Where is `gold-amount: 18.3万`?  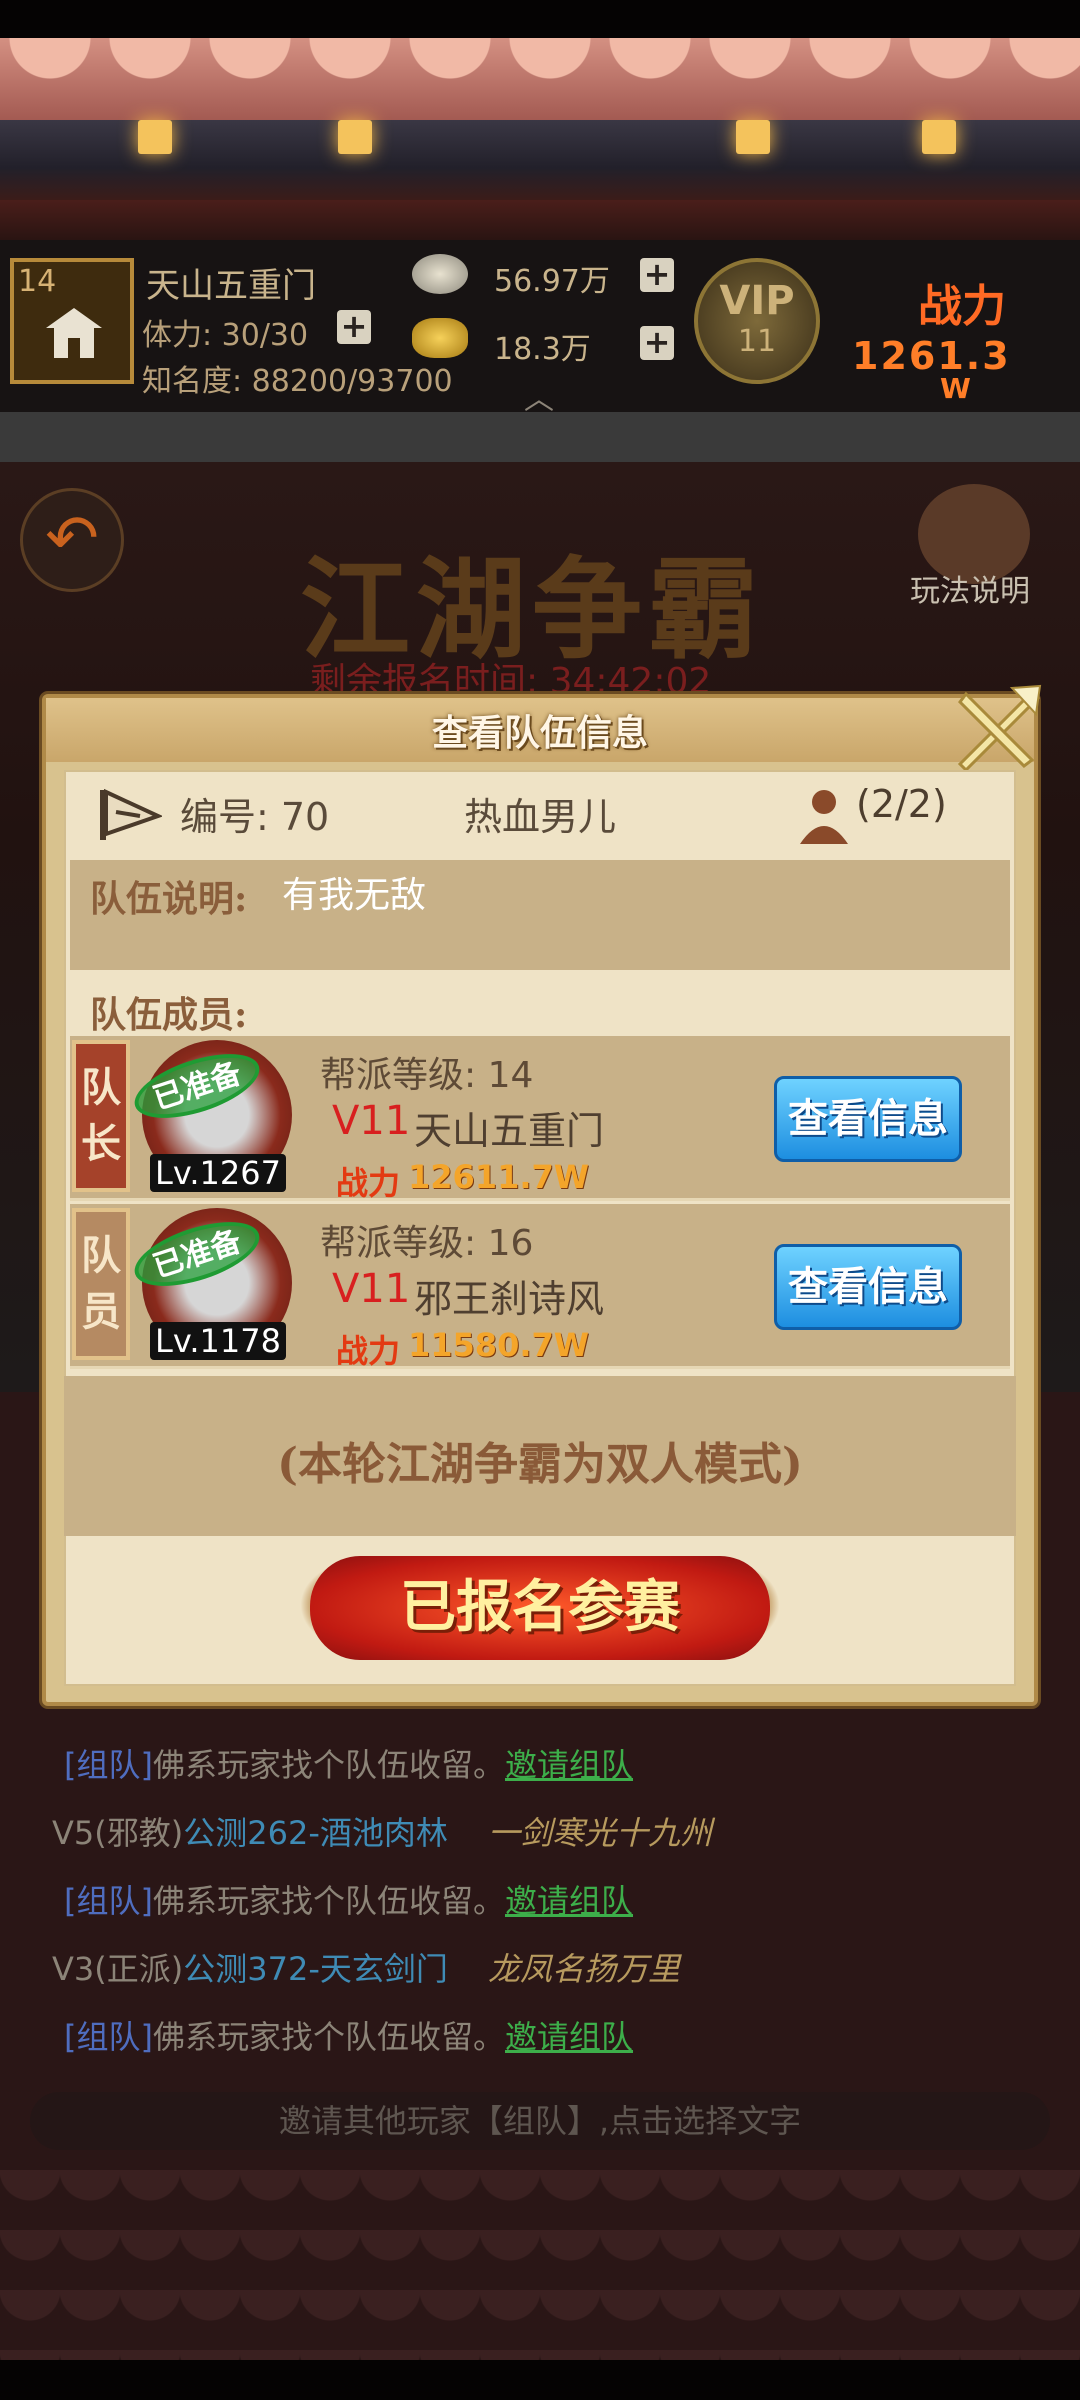 gold-amount: 18.3万 is located at coordinates (542, 349).